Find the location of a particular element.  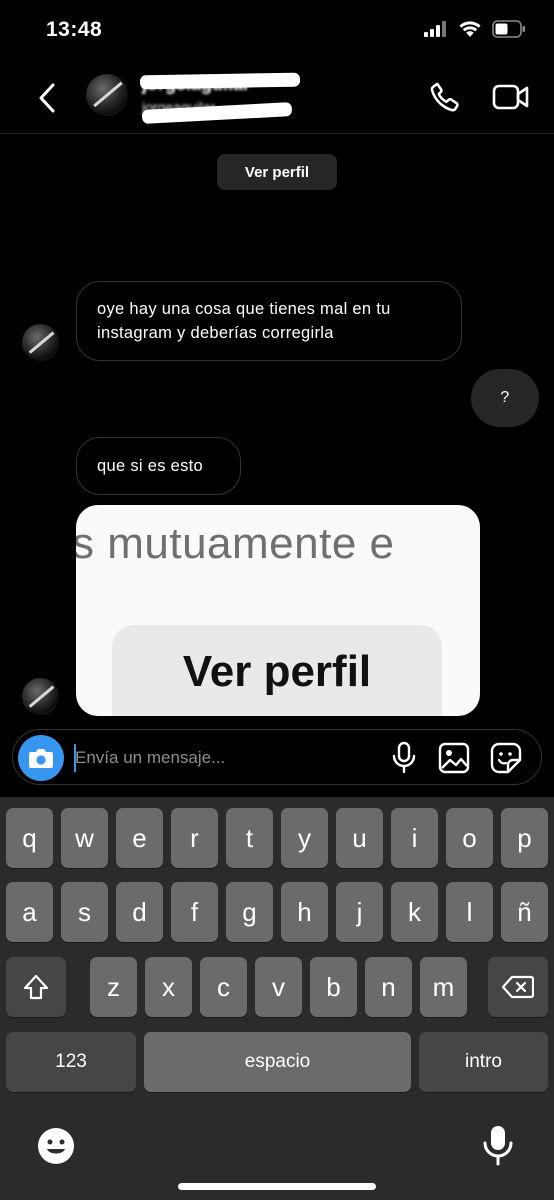

key-i: i is located at coordinates (414, 838).